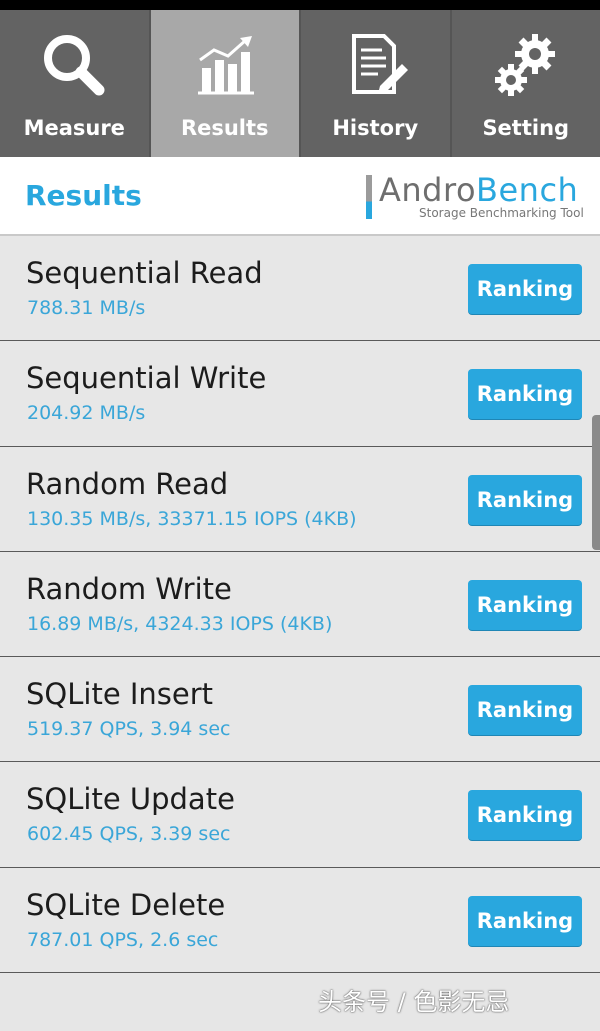 This screenshot has height=1031, width=600. What do you see at coordinates (375, 128) in the screenshot?
I see `tab-history-label: History` at bounding box center [375, 128].